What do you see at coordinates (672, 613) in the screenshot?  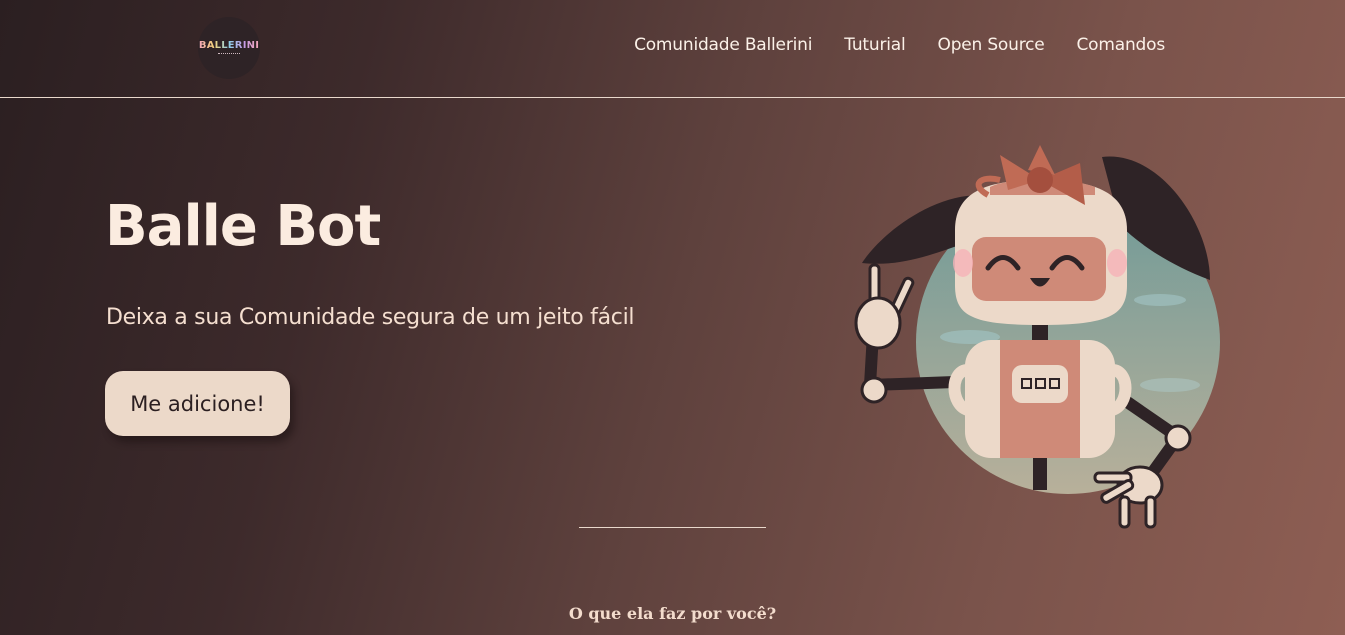 I see `section-heading: O que ela faz por você?` at bounding box center [672, 613].